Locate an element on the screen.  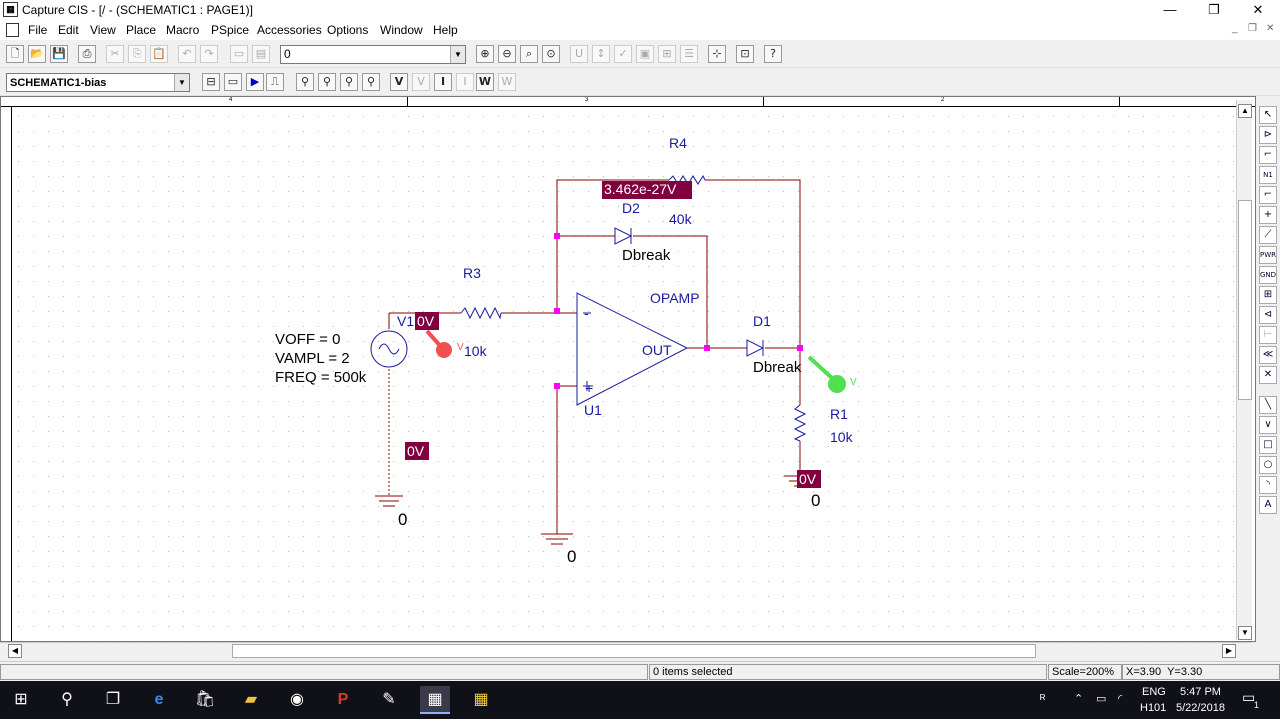
place-junction-icon: + is located at coordinates (1268, 215).